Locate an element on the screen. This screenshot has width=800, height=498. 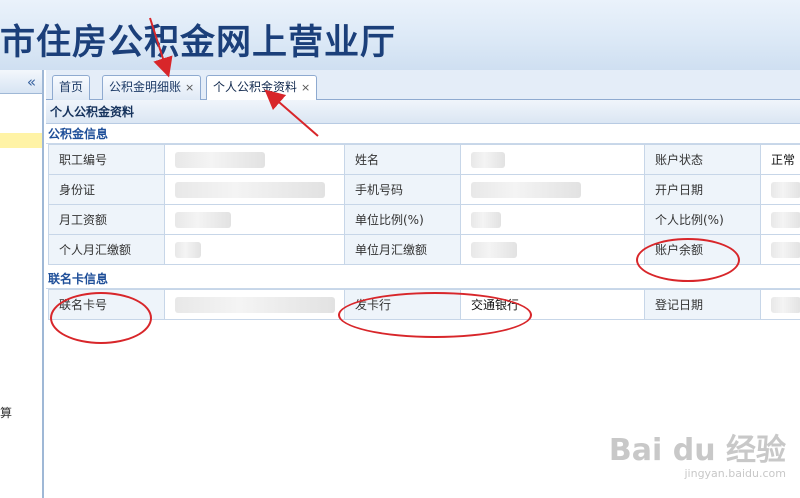
watermark-logo: Bai du 经验 is located at coordinates (697, 450).